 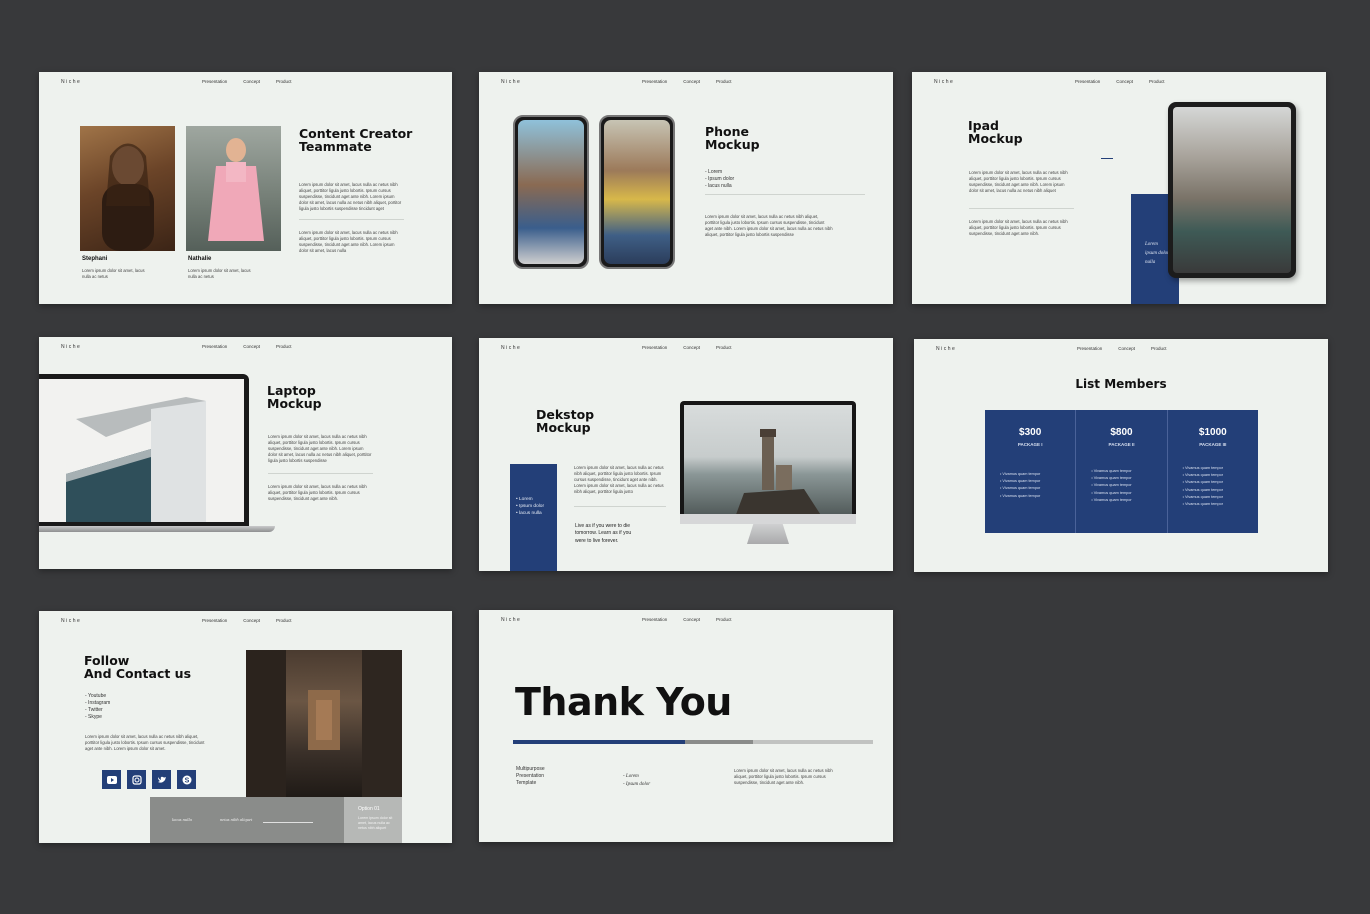 I want to click on desktop-monitor-mockup, so click(x=768, y=462).